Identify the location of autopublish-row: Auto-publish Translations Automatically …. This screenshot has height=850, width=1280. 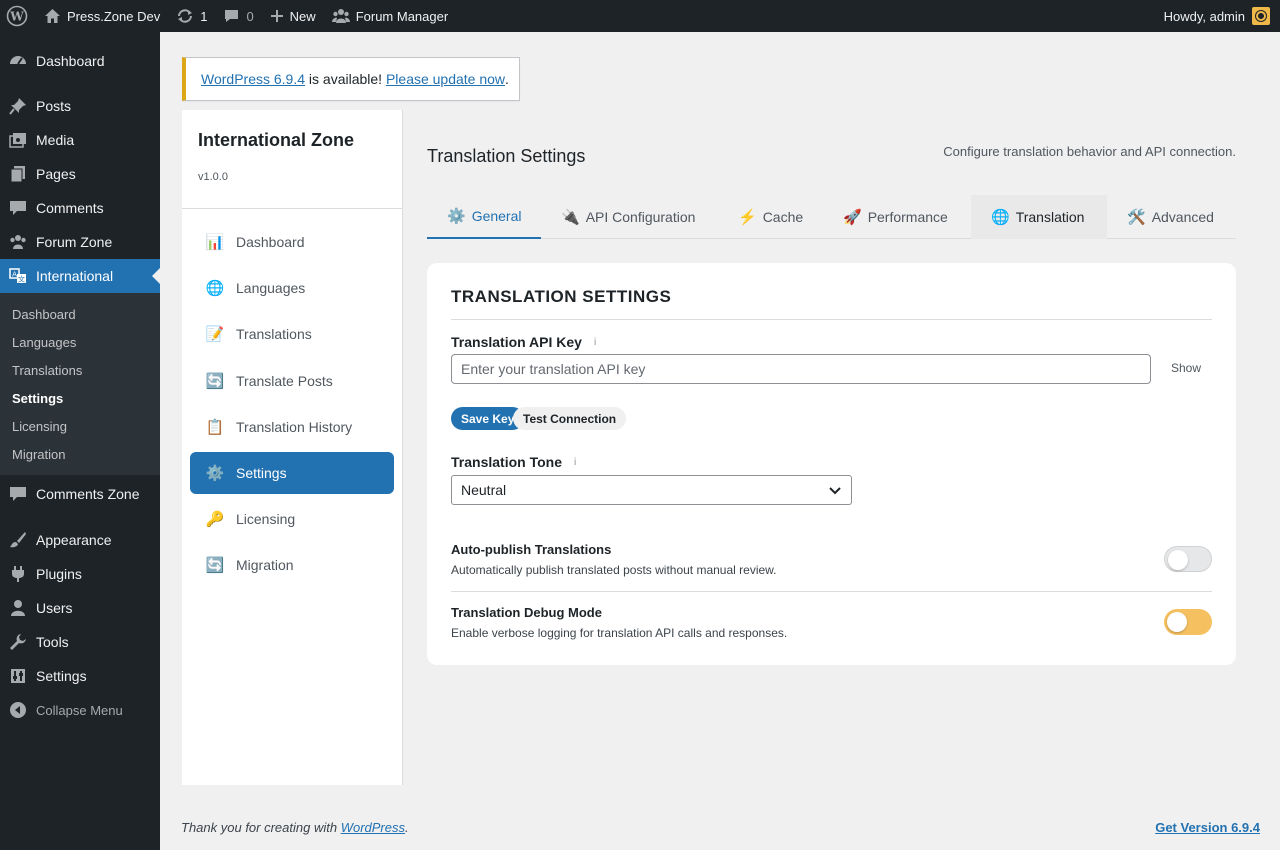
(831, 559).